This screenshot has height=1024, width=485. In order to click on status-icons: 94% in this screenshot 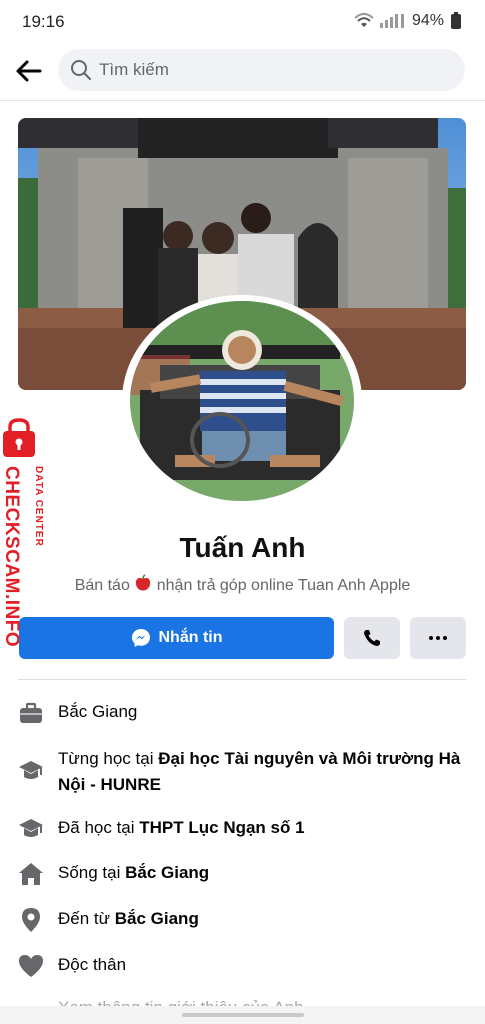, I will do `click(407, 20)`.